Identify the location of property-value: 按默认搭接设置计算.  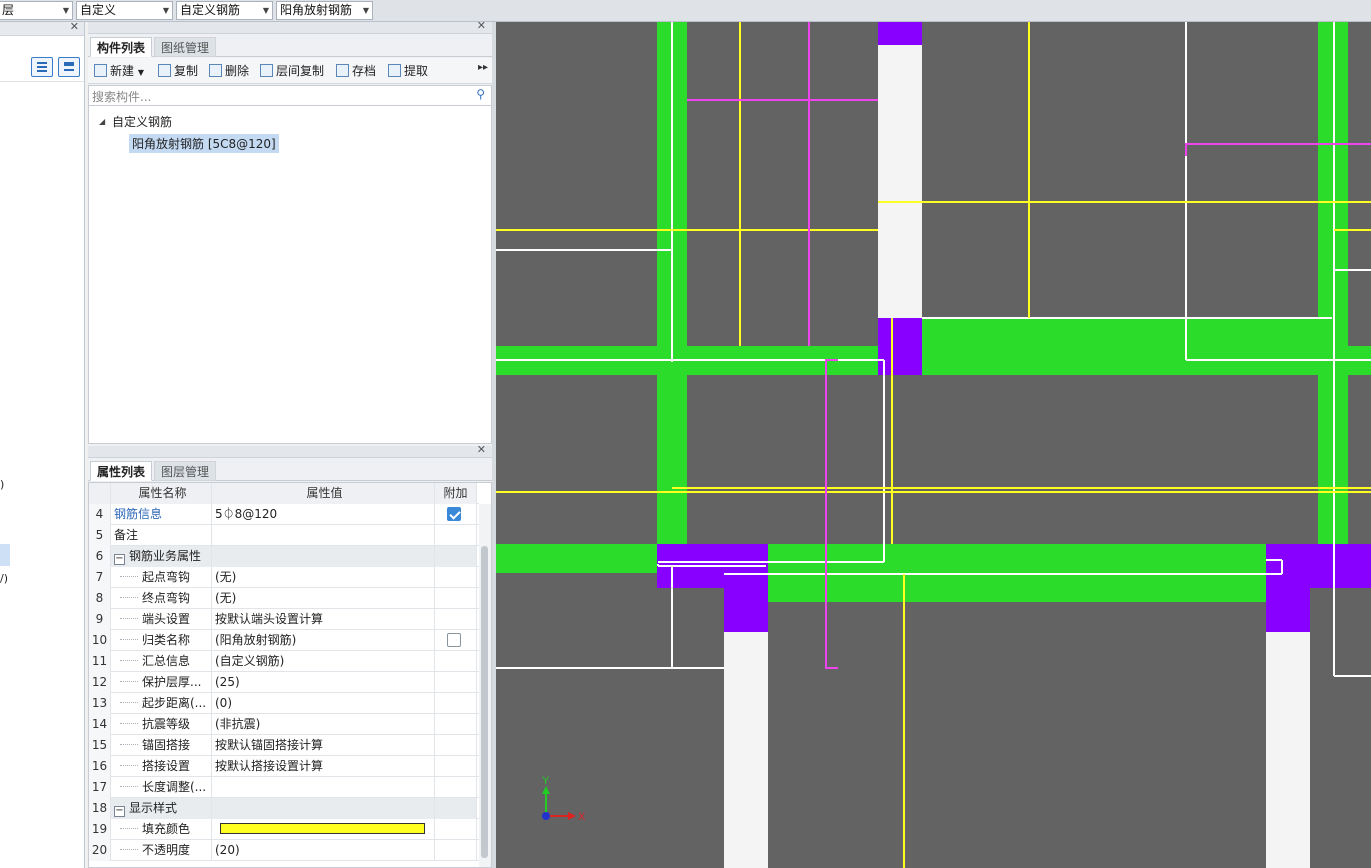
(323, 766).